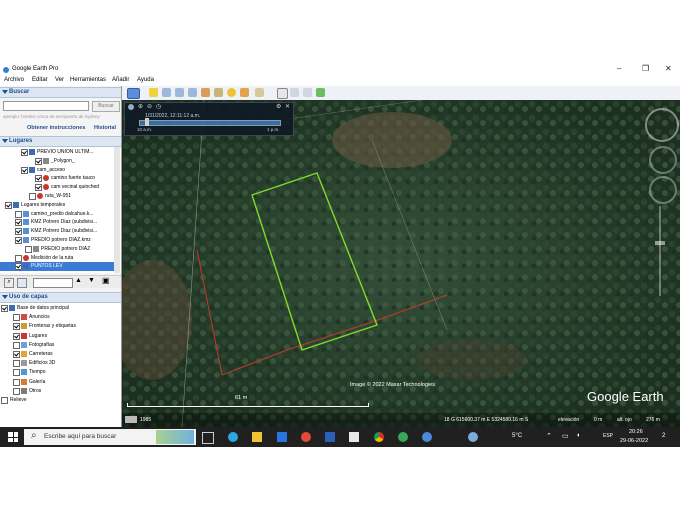 This screenshot has height=510, width=680. Describe the element at coordinates (57, 178) in the screenshot. I see `places-item: camino fuerte tauco` at that location.